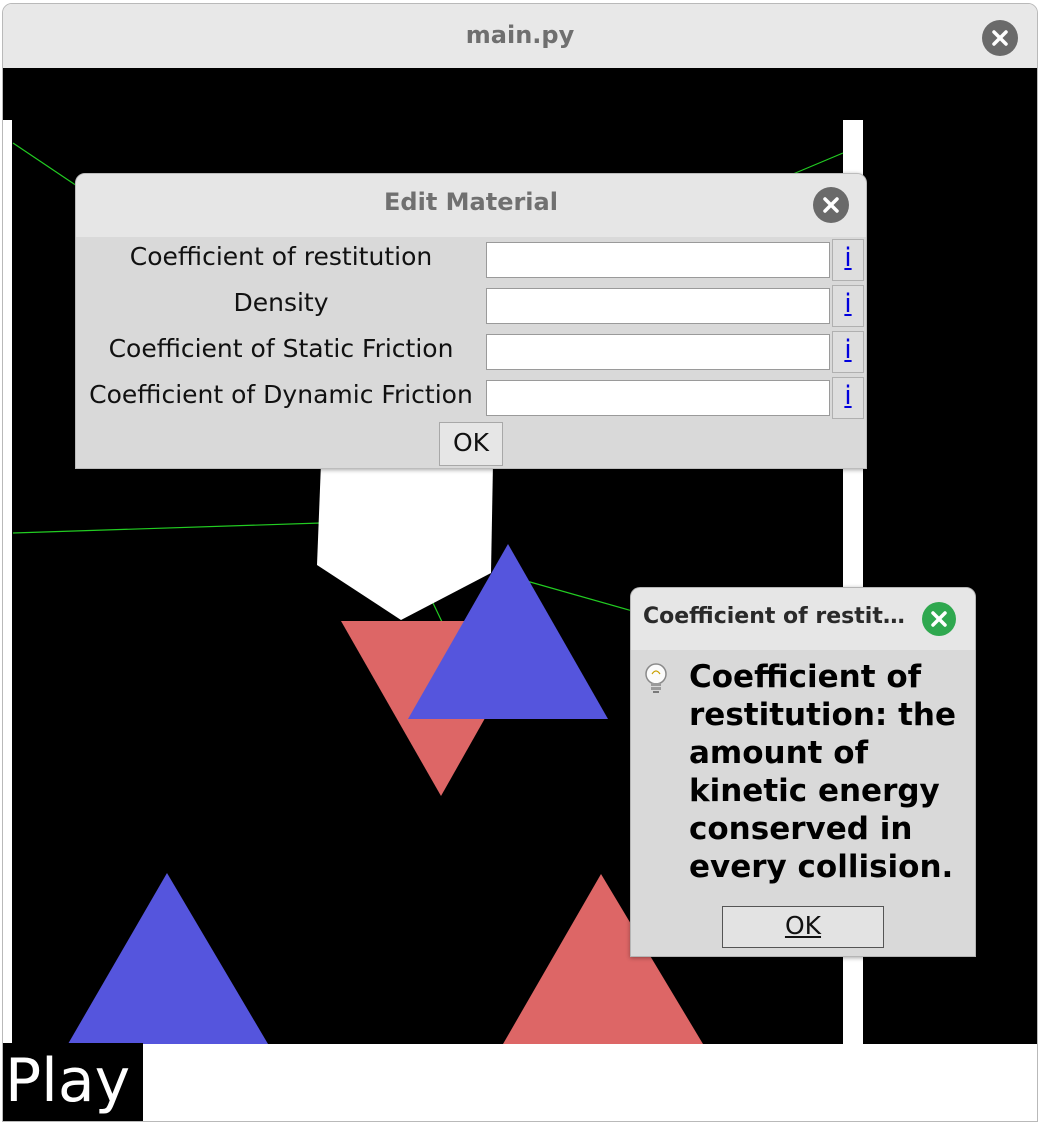  What do you see at coordinates (848, 398) in the screenshot?
I see `dynamic-friction-info-button: i` at bounding box center [848, 398].